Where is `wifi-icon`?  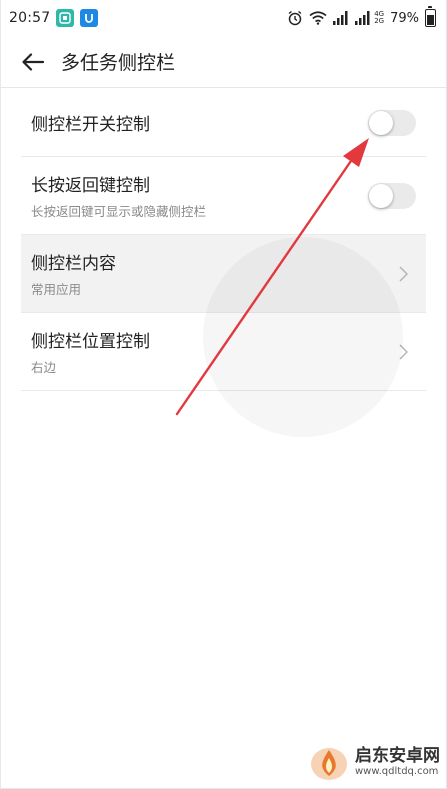
wifi-icon is located at coordinates (318, 18).